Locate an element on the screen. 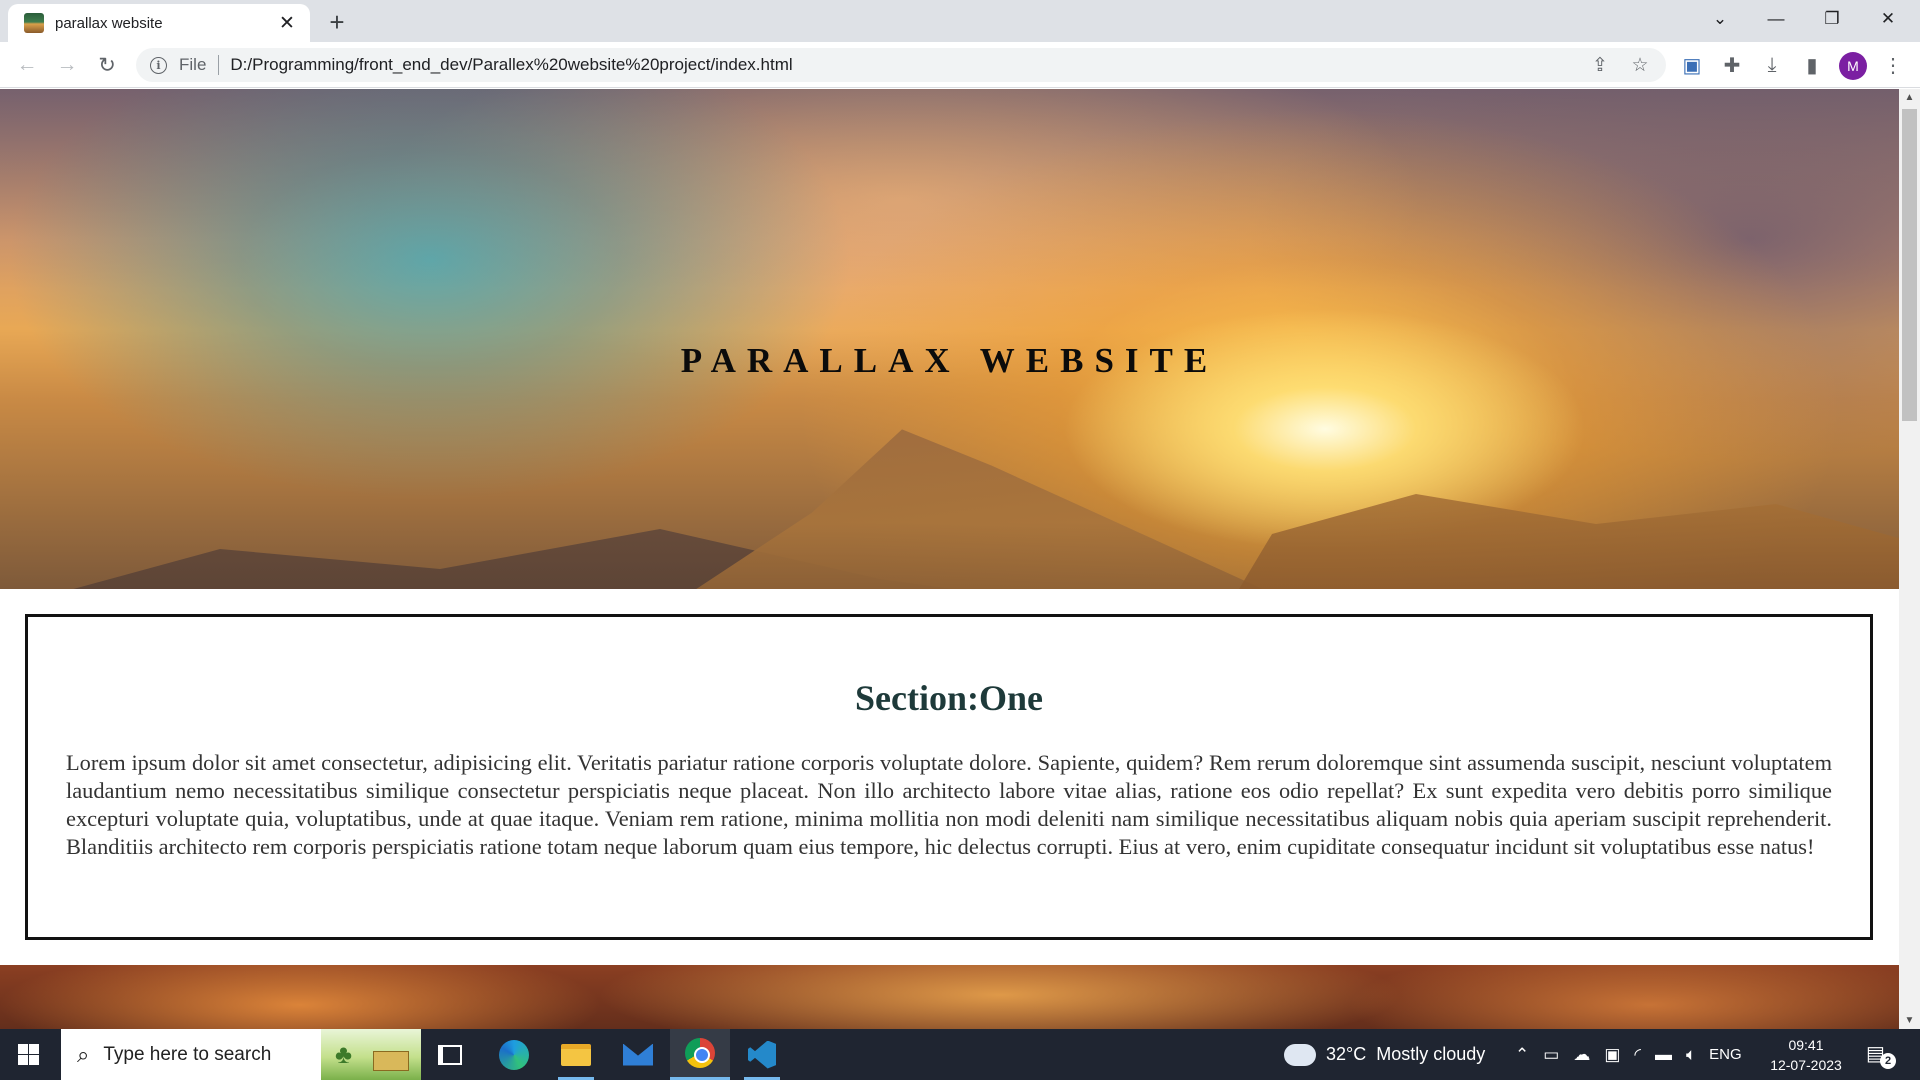 Image resolution: width=1920 pixels, height=1080 pixels. chrome-button is located at coordinates (700, 1054).